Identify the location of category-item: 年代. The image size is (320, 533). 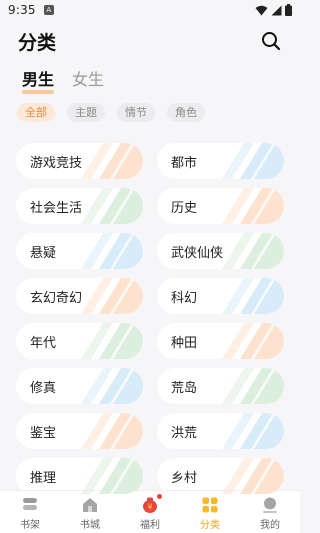
(79, 341).